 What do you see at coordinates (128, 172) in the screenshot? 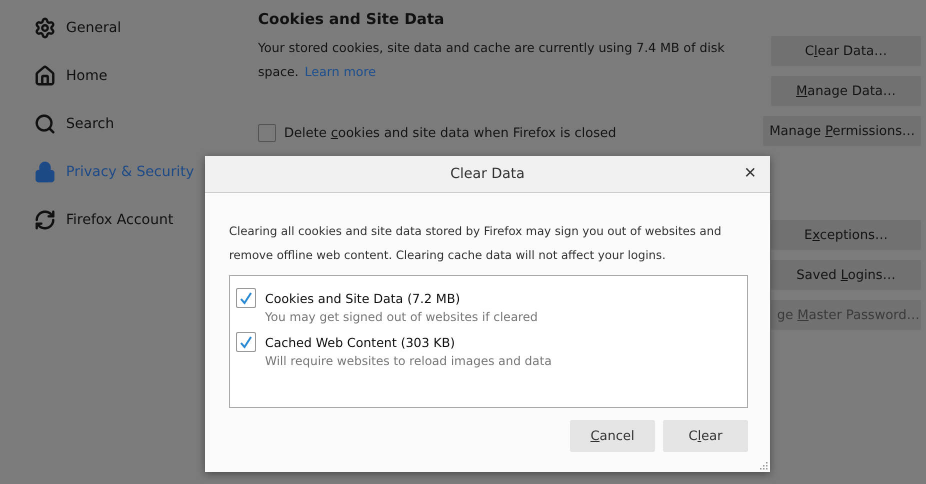
I see `sidebar-item: Privacy & Security` at bounding box center [128, 172].